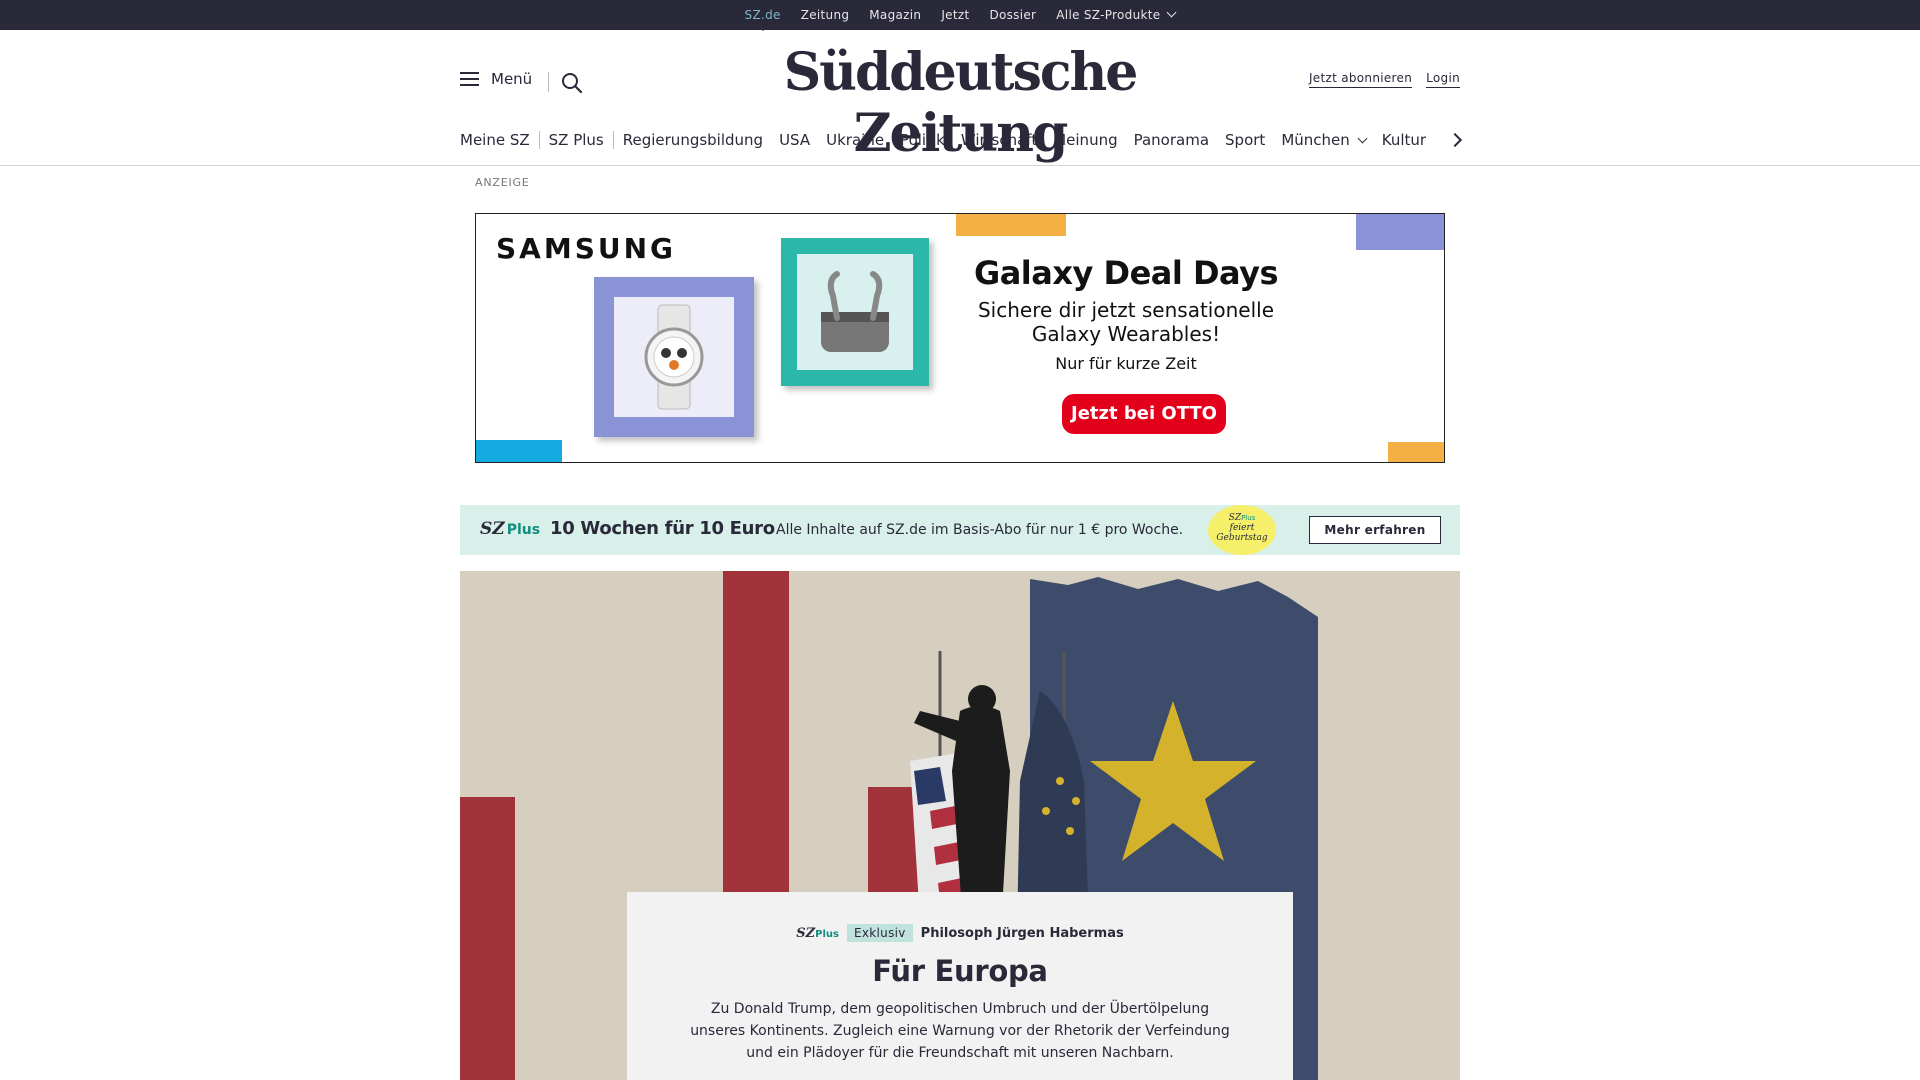 The height and width of the screenshot is (1080, 1920). I want to click on nav-item-wirtschaft: Wirtschaft, so click(999, 140).